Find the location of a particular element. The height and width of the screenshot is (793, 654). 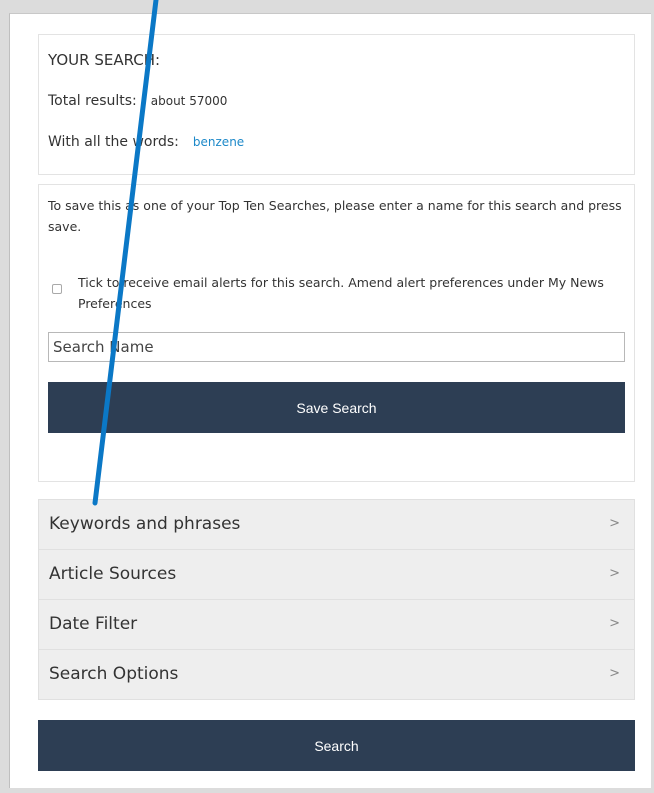

accordion-item-search-options: Search Options > is located at coordinates (336, 675).